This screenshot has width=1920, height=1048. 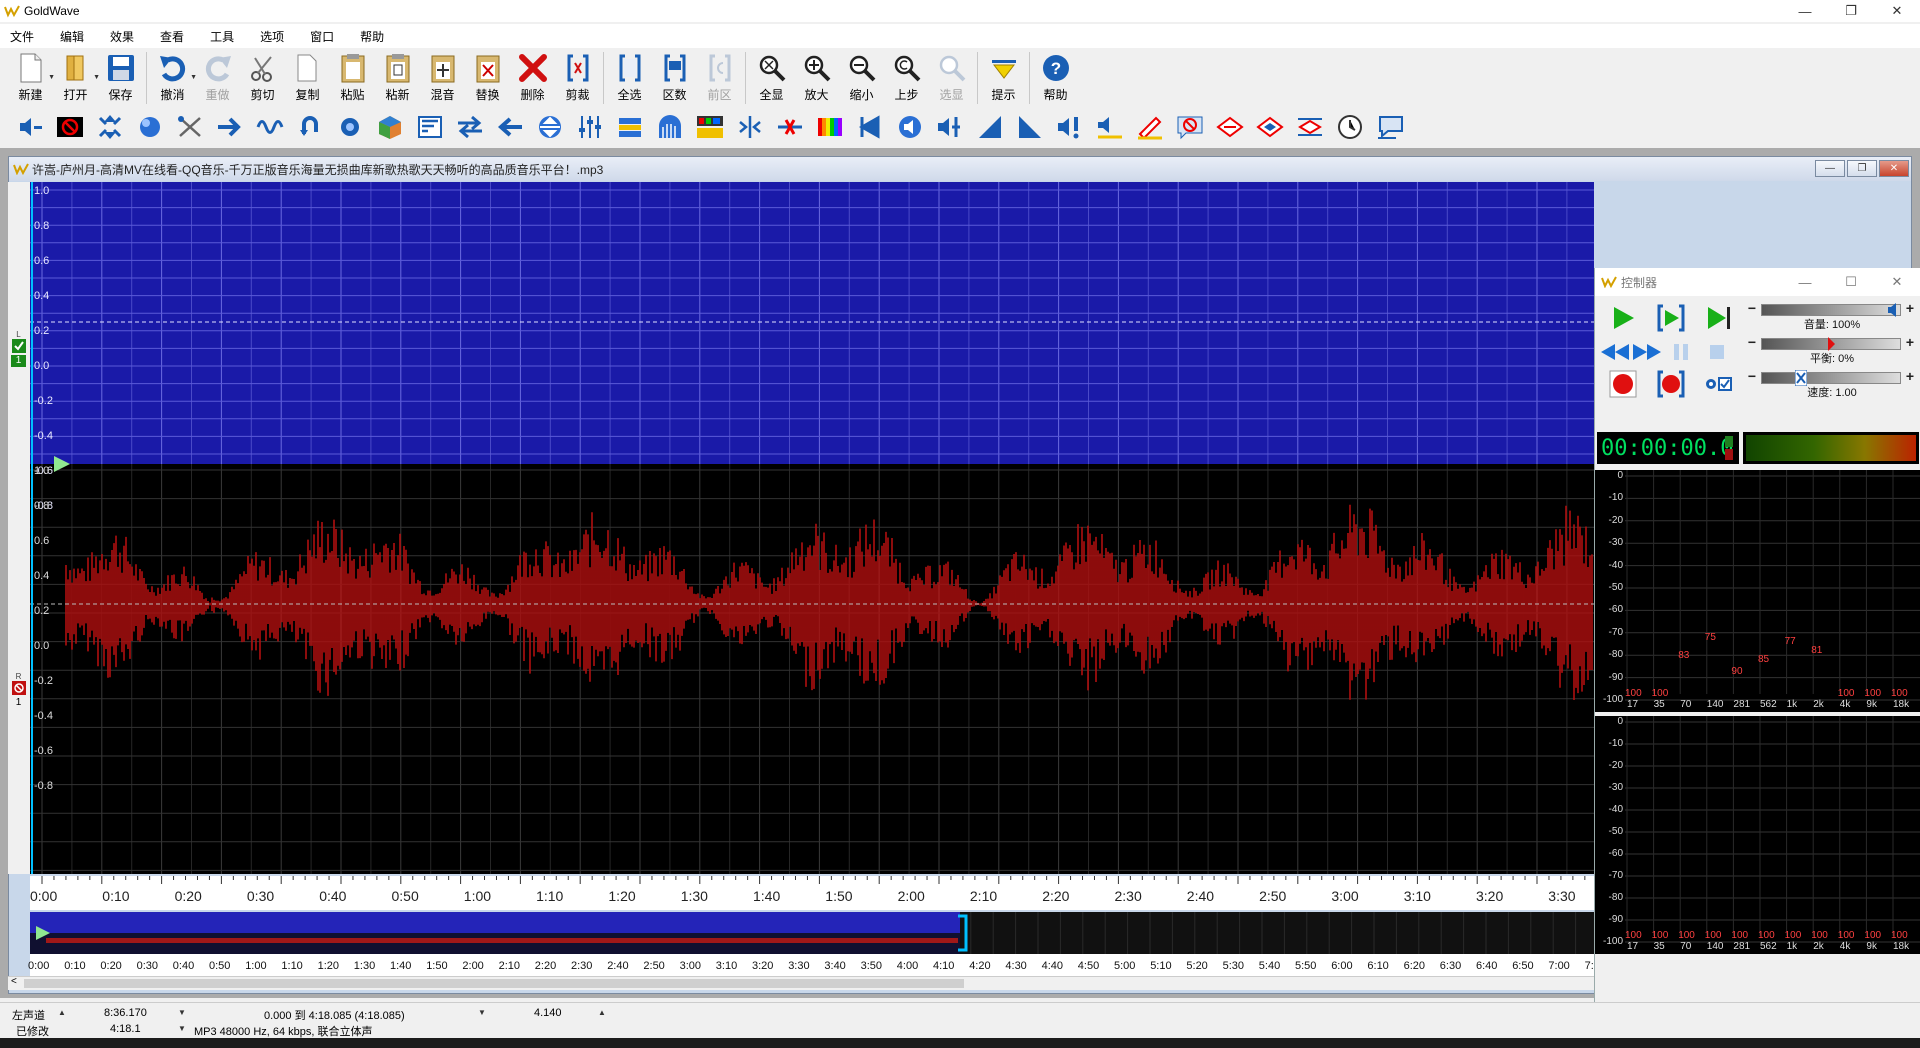 I want to click on save-button: 保存, so click(x=120, y=78).